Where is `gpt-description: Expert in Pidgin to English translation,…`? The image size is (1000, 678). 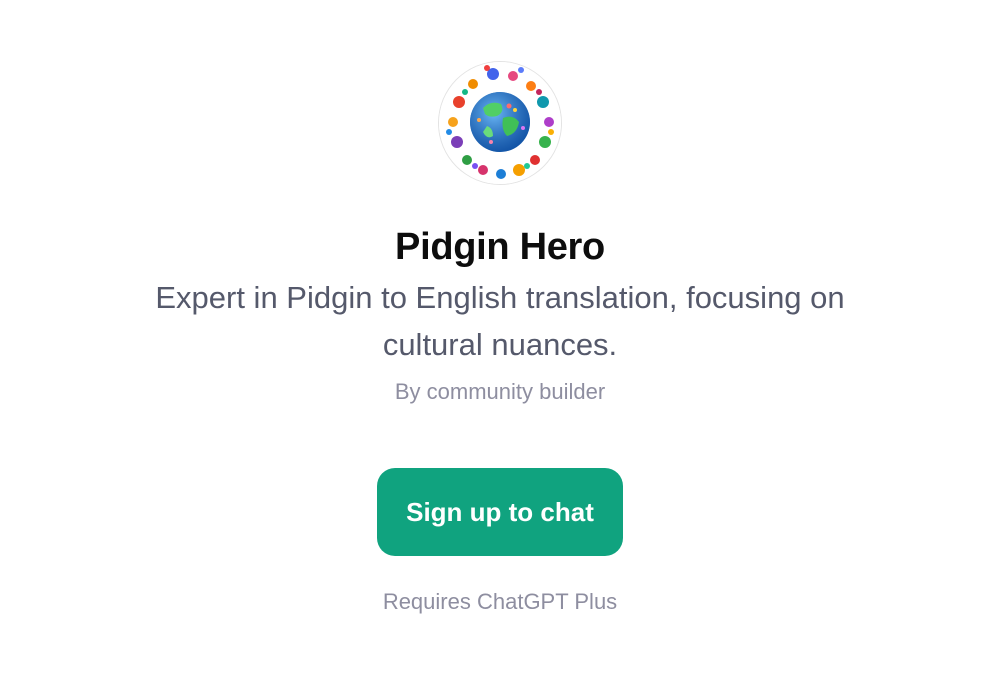 gpt-description: Expert in Pidgin to English translation,… is located at coordinates (500, 321).